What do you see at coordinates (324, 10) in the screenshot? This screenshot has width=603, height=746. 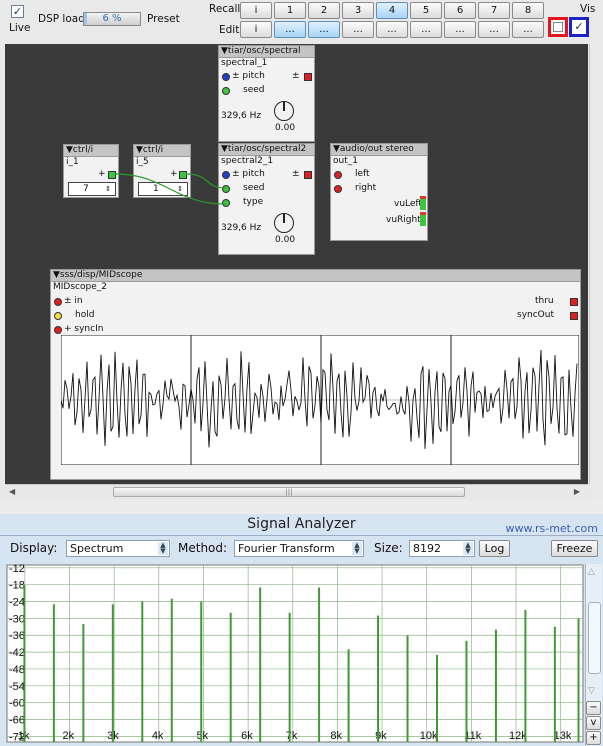 I see `recall-button-2: 2` at bounding box center [324, 10].